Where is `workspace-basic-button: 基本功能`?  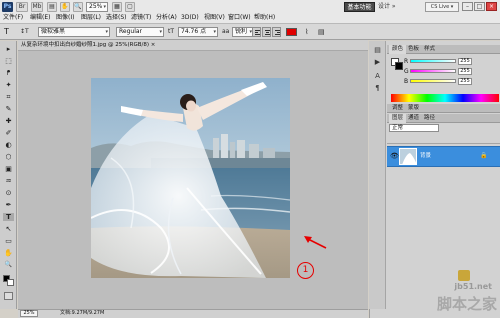 workspace-basic-button: 基本功能 is located at coordinates (359, 7).